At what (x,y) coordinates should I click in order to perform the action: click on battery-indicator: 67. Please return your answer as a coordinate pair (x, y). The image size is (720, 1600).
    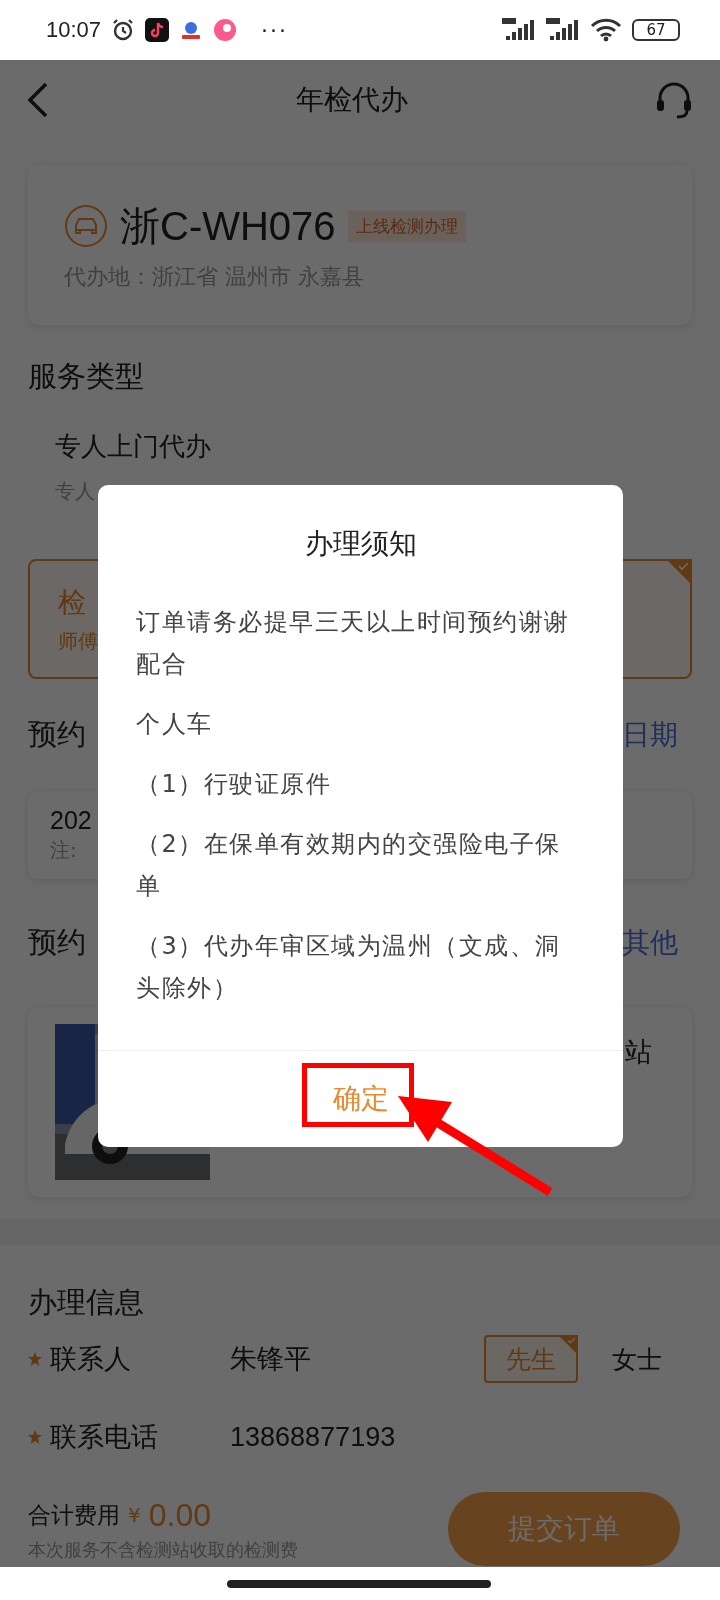
    Looking at the image, I should click on (656, 30).